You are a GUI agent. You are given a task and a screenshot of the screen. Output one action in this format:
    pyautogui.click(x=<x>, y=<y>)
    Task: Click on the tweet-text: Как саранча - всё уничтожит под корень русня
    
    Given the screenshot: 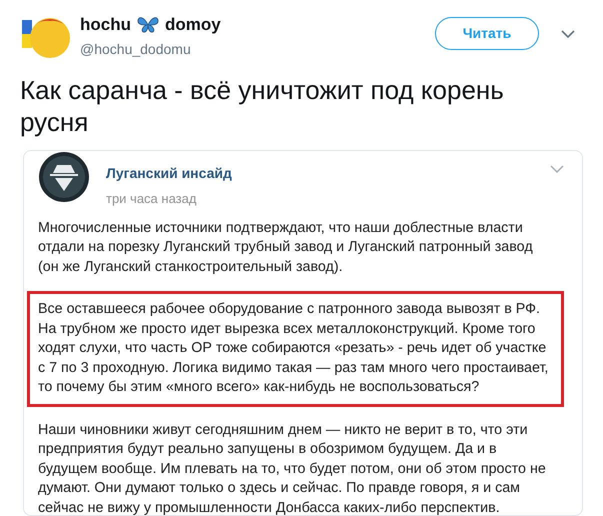 What is the action you would take?
    pyautogui.click(x=262, y=106)
    